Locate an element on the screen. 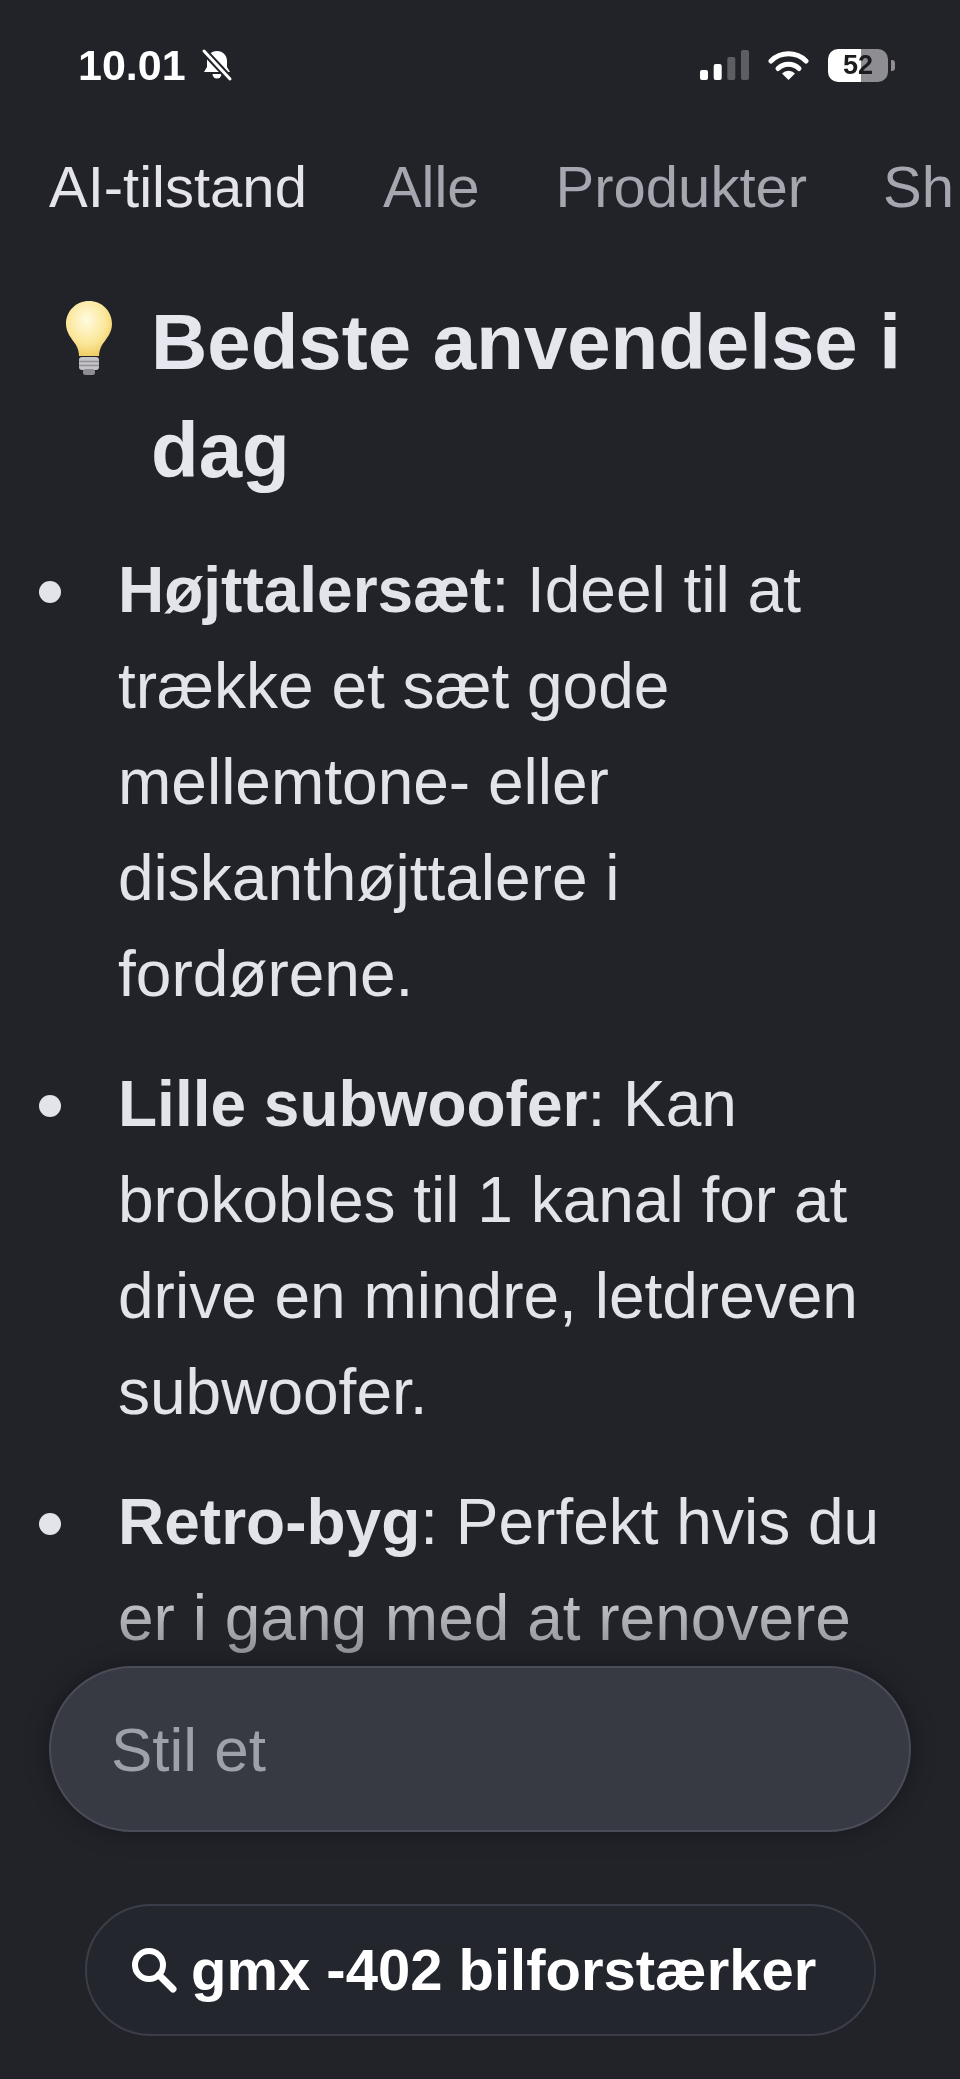  search-icon is located at coordinates (154, 1970).